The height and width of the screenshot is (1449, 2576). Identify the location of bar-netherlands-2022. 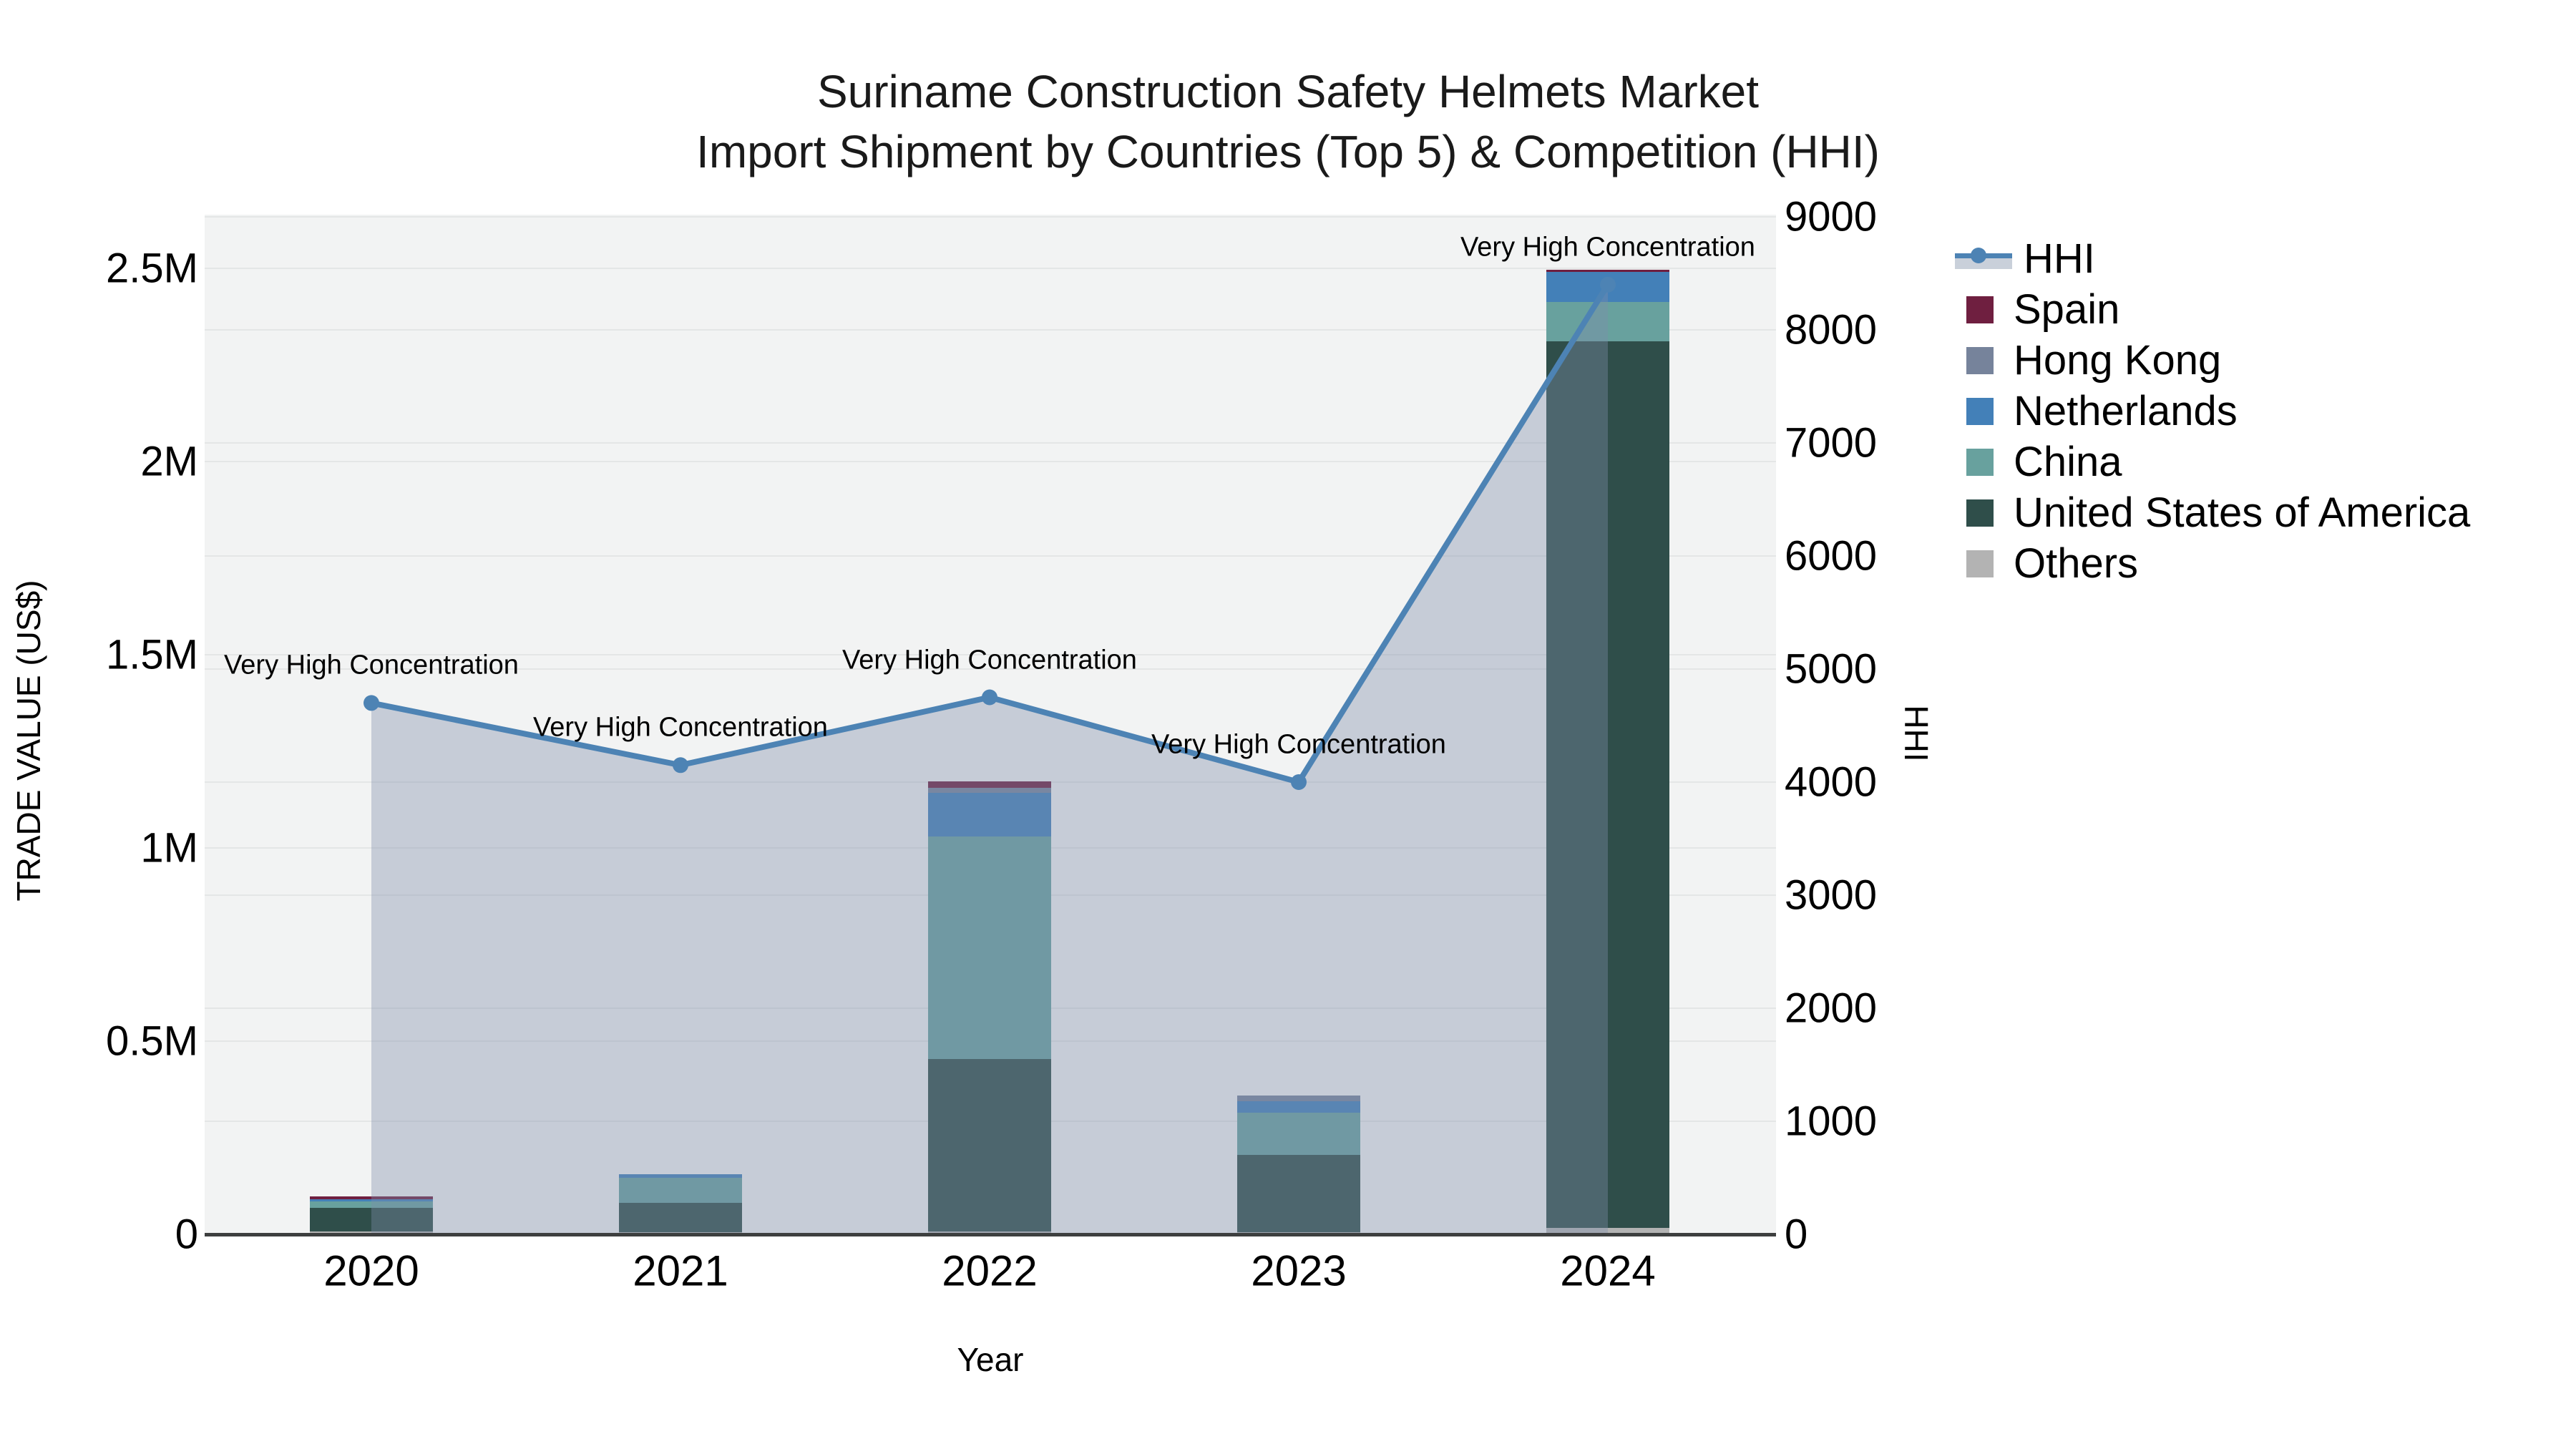
(989, 814).